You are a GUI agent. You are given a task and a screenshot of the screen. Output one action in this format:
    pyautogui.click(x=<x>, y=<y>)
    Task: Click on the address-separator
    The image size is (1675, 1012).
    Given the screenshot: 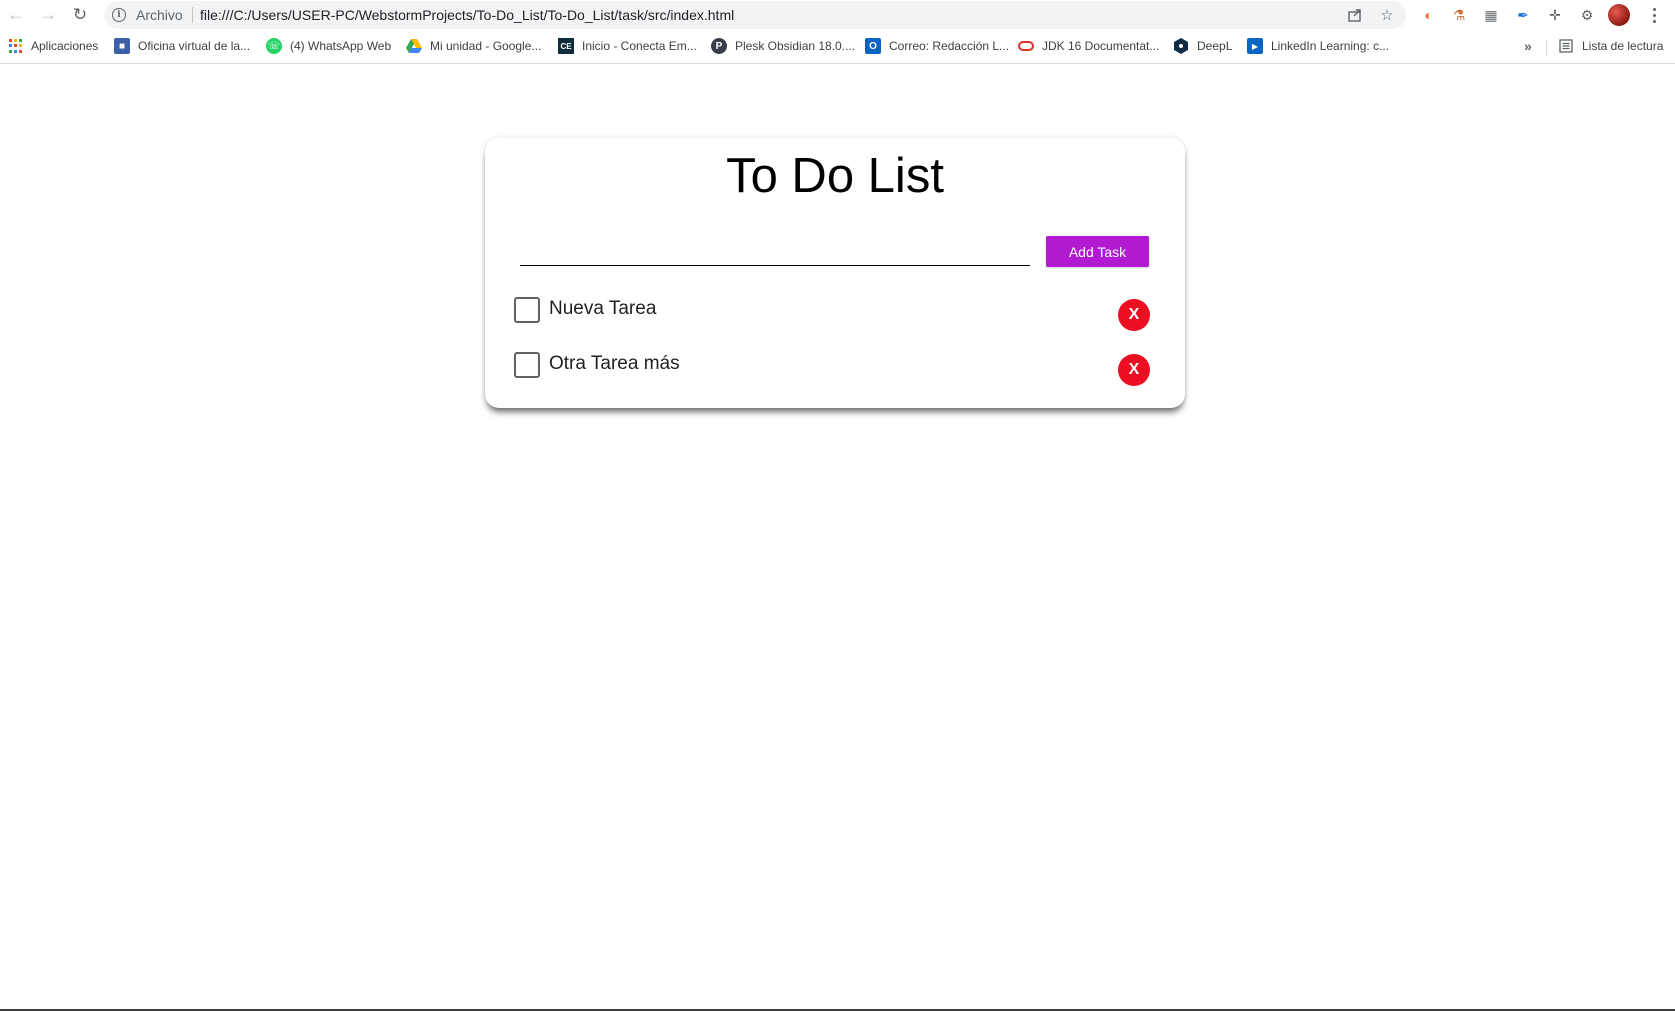 What is the action you would take?
    pyautogui.click(x=192, y=15)
    